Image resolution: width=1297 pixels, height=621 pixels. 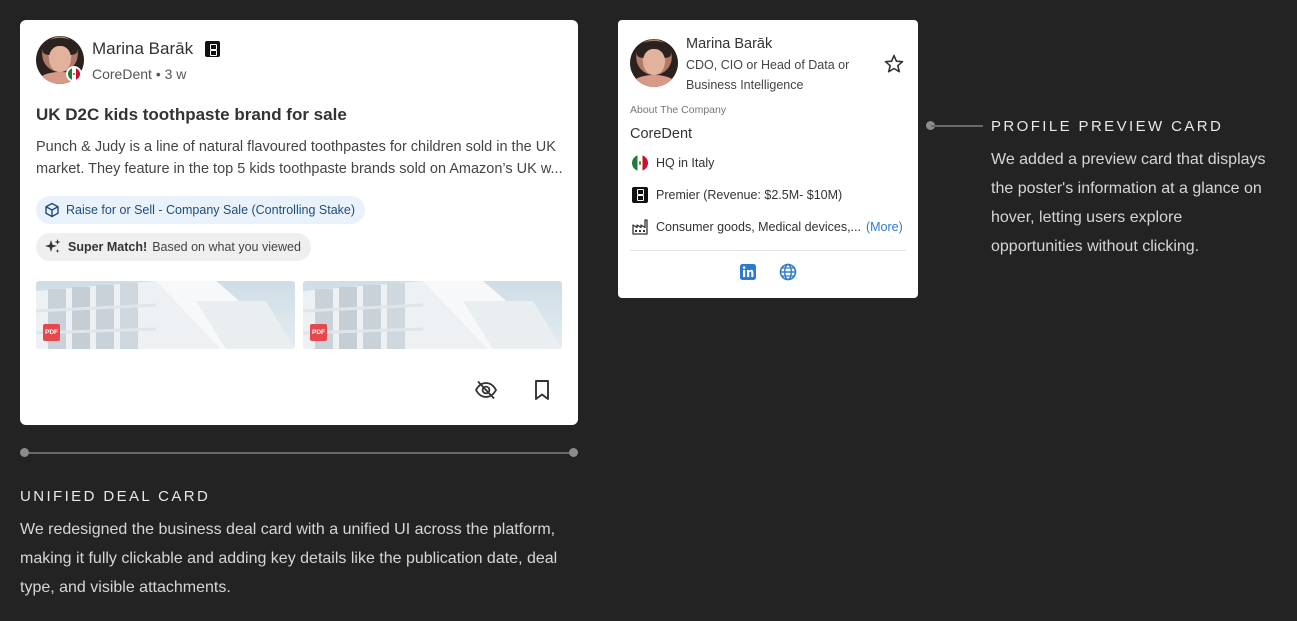 I want to click on factory-icon, so click(x=640, y=227).